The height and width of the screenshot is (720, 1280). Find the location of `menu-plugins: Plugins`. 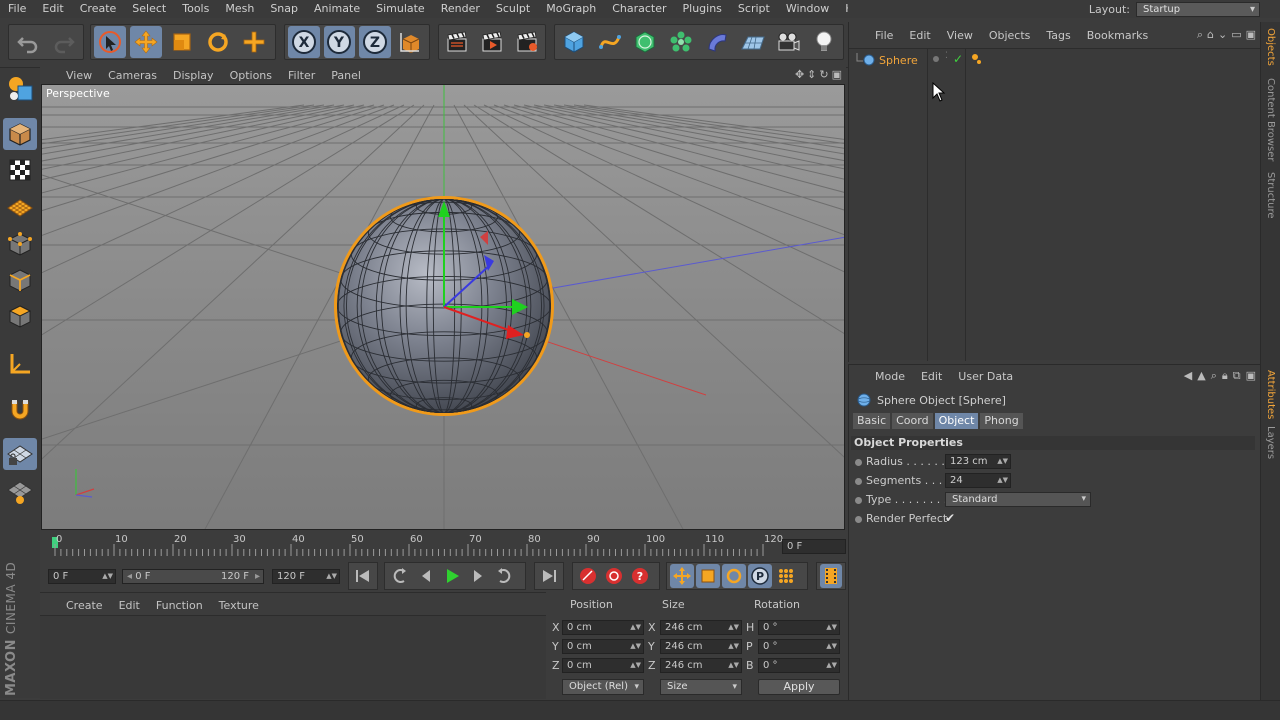

menu-plugins: Plugins is located at coordinates (702, 9).